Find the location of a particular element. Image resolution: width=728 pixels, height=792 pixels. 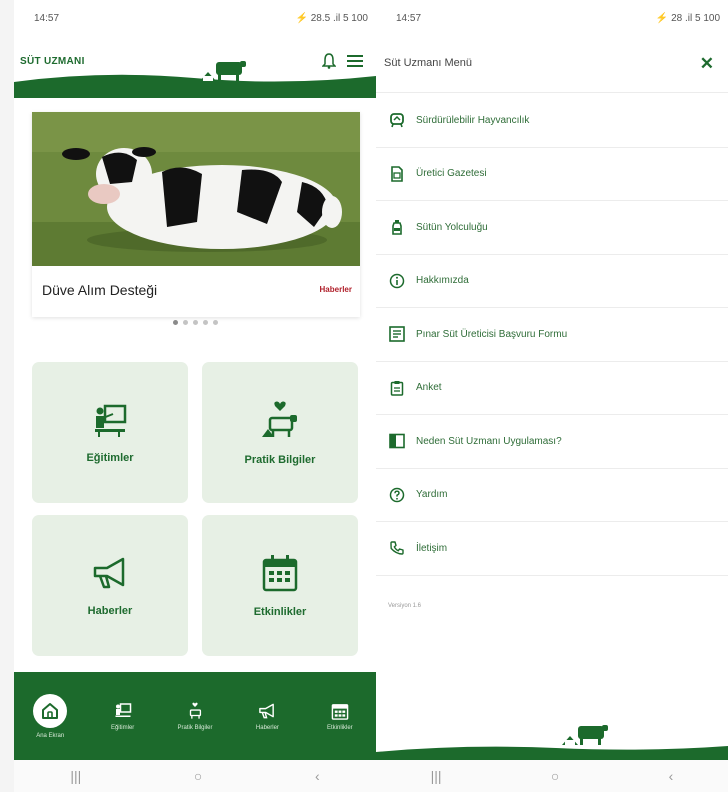

home-icon is located at coordinates (50, 710).